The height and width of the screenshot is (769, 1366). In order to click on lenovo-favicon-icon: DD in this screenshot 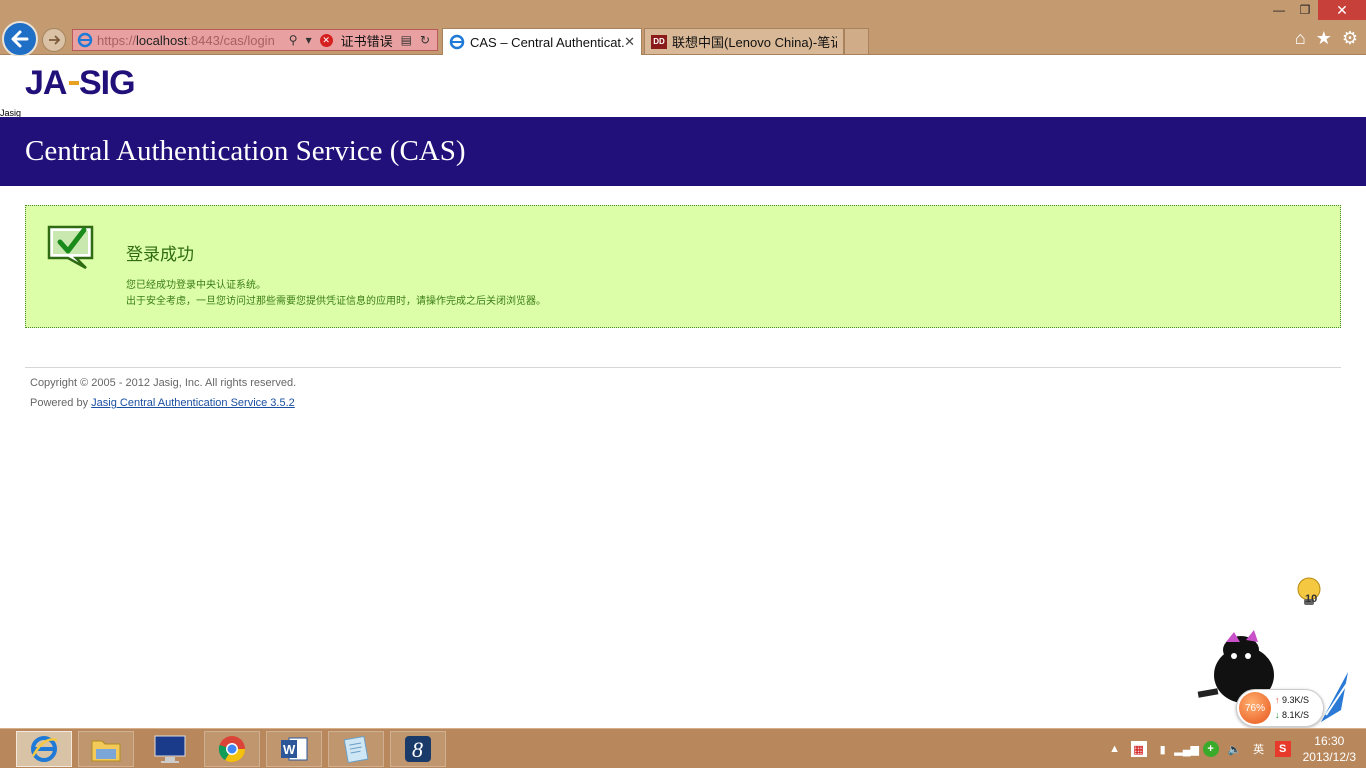, I will do `click(659, 41)`.